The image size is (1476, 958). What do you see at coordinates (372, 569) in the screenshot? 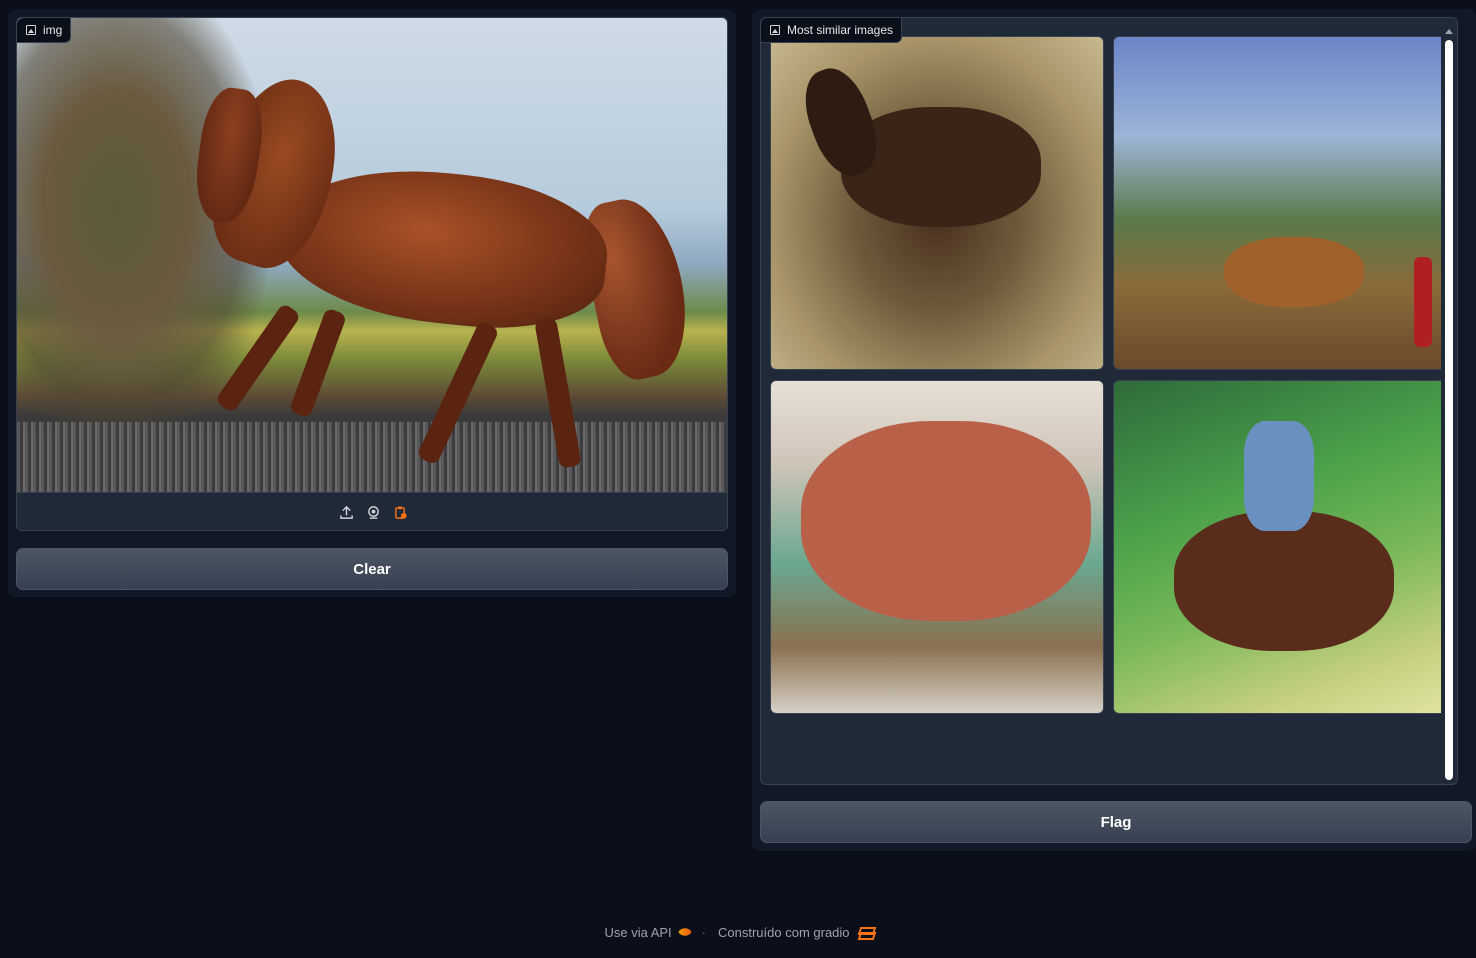
I see `clear-button: Clear` at bounding box center [372, 569].